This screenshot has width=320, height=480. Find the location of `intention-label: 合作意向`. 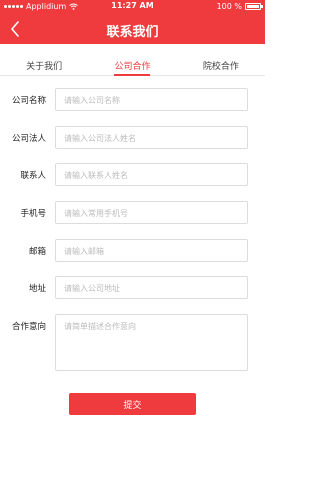

intention-label: 合作意向 is located at coordinates (28, 327).